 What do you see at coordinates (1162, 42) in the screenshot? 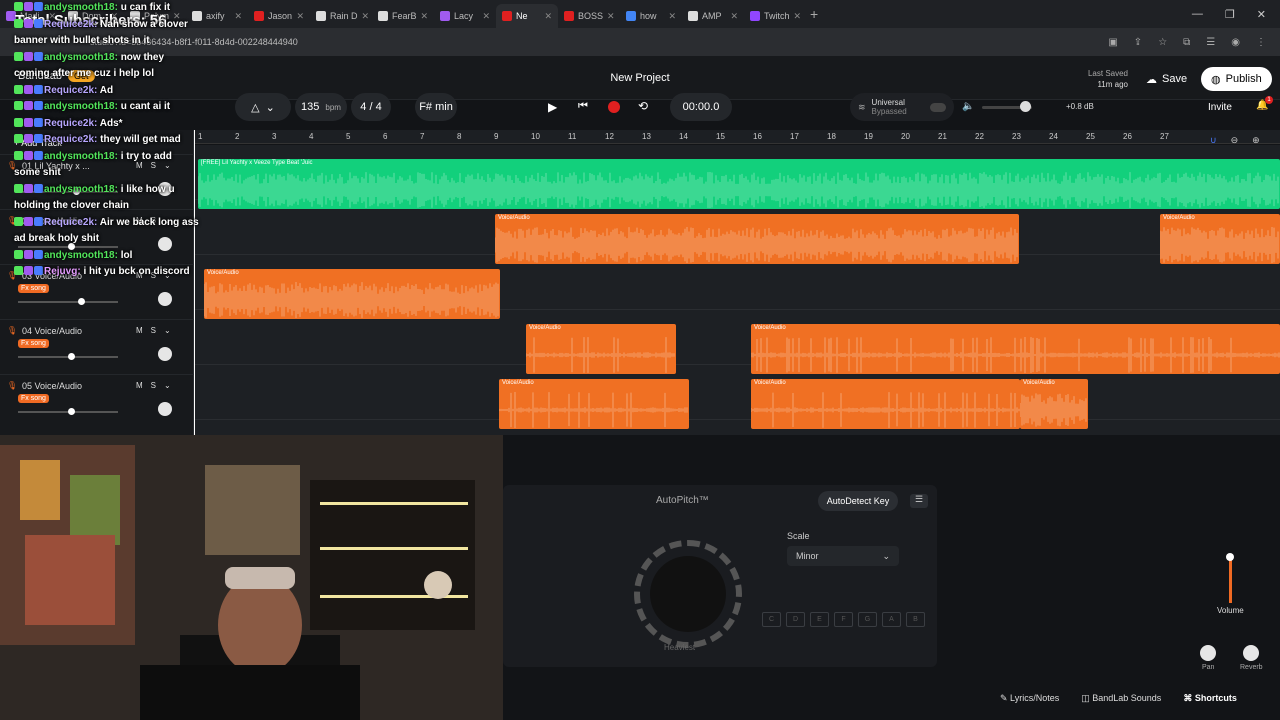
I see `bookmark-star-icon: ☆` at bounding box center [1162, 42].